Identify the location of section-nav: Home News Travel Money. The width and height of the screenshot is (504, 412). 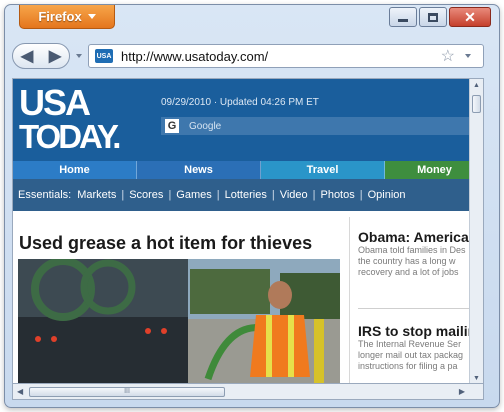
(248, 170).